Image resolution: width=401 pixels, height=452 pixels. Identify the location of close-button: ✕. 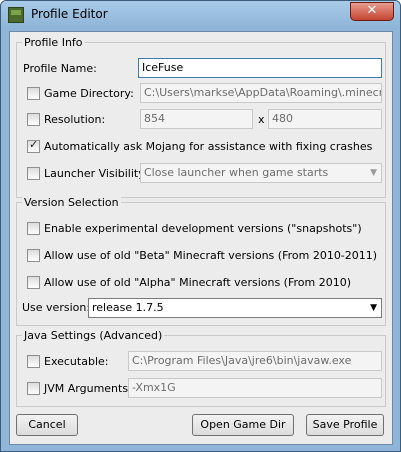
(372, 11).